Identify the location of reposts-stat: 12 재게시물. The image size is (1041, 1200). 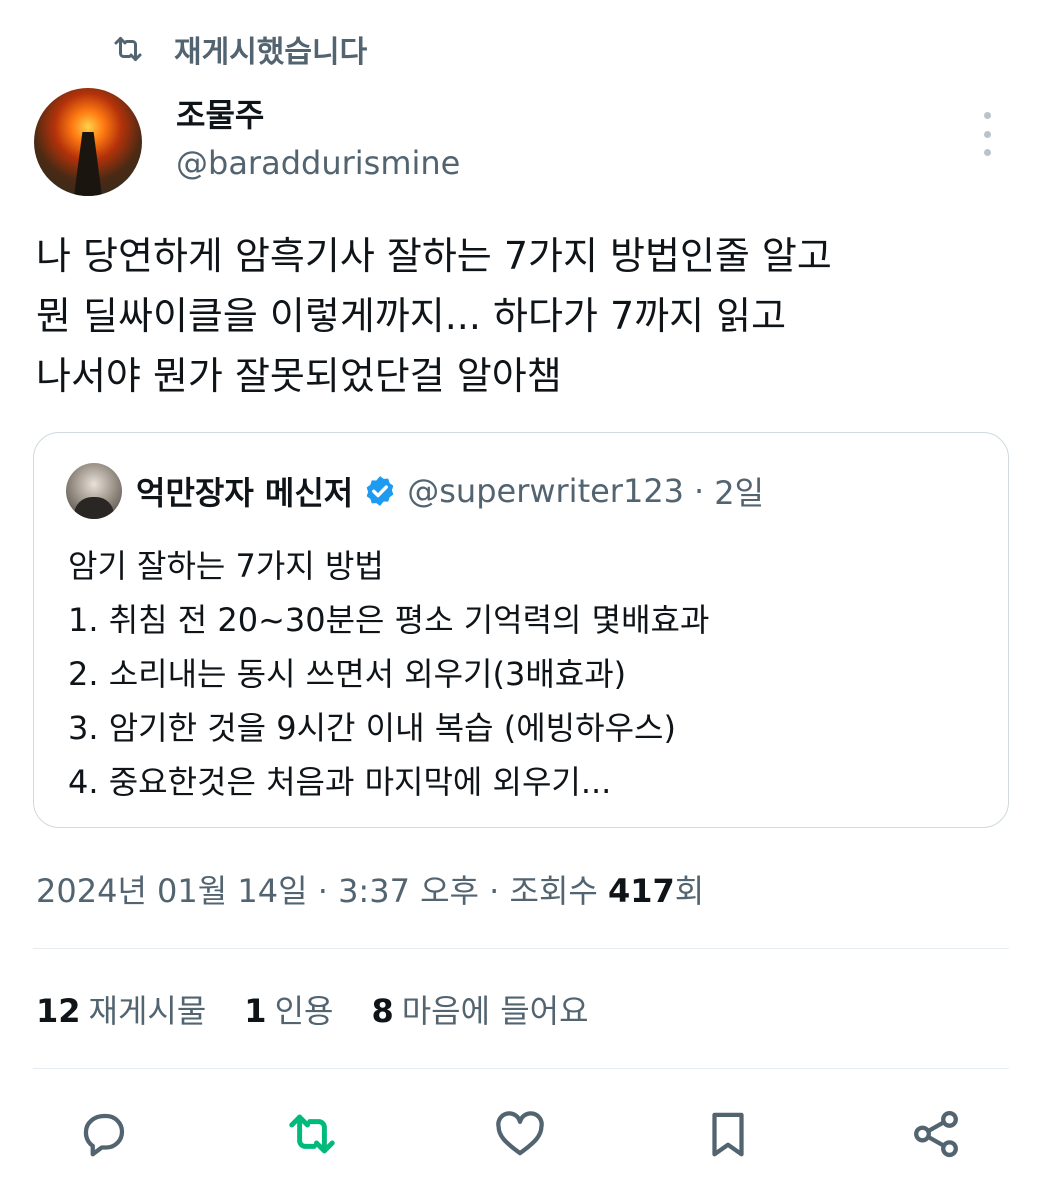
(121, 1011).